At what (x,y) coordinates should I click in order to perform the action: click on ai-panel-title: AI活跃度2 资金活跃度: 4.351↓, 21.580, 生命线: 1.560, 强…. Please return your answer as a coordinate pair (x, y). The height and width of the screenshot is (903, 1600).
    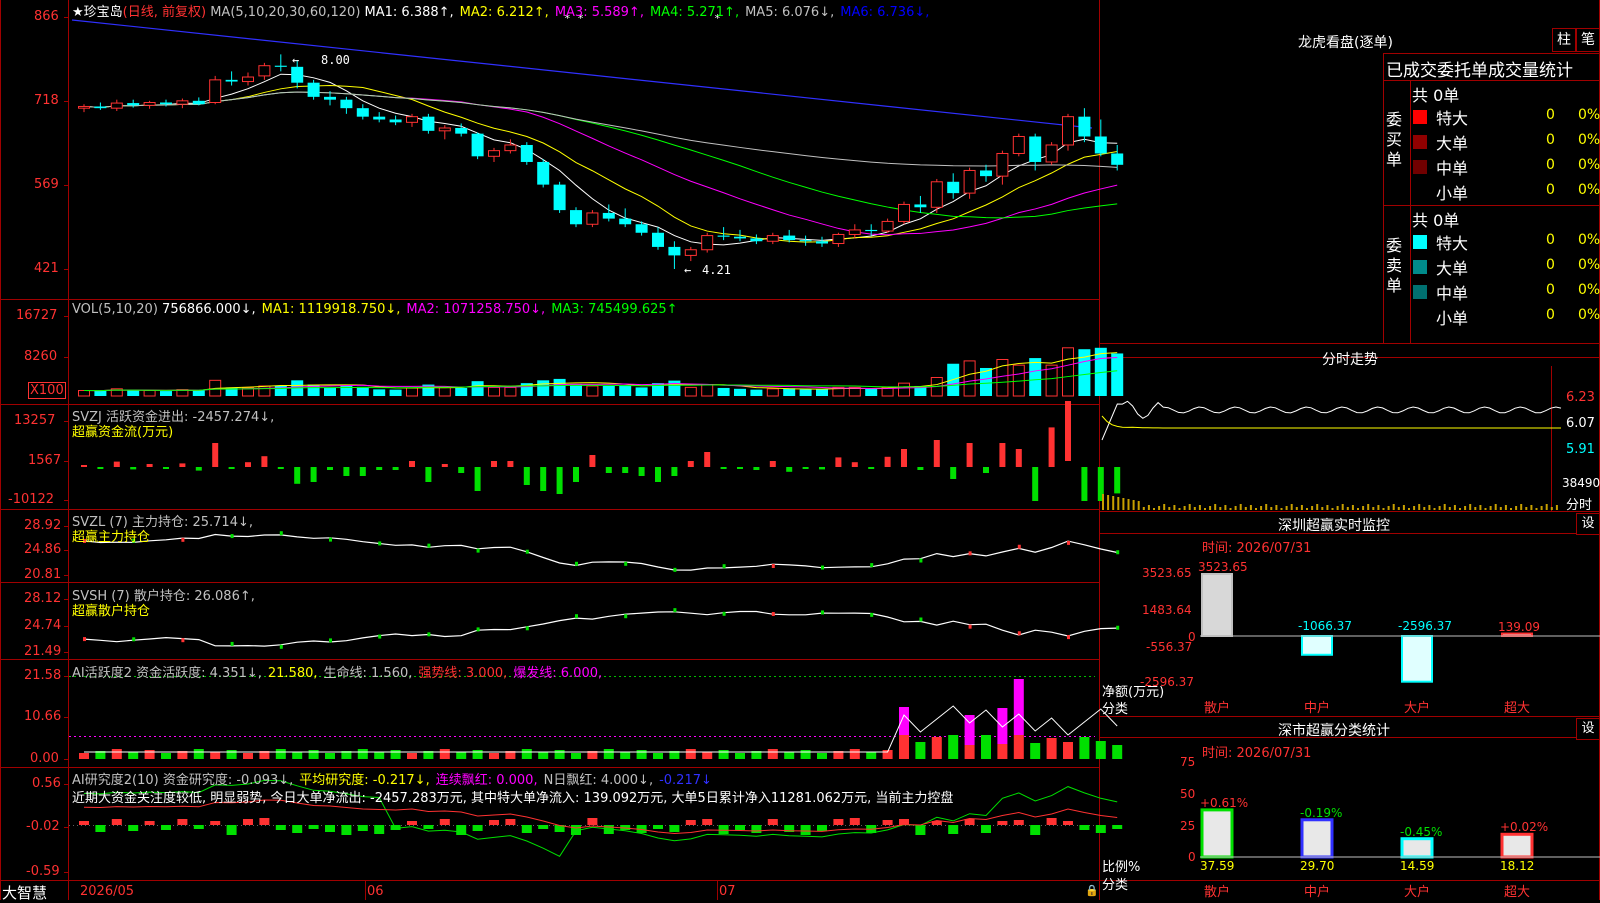
    Looking at the image, I should click on (340, 671).